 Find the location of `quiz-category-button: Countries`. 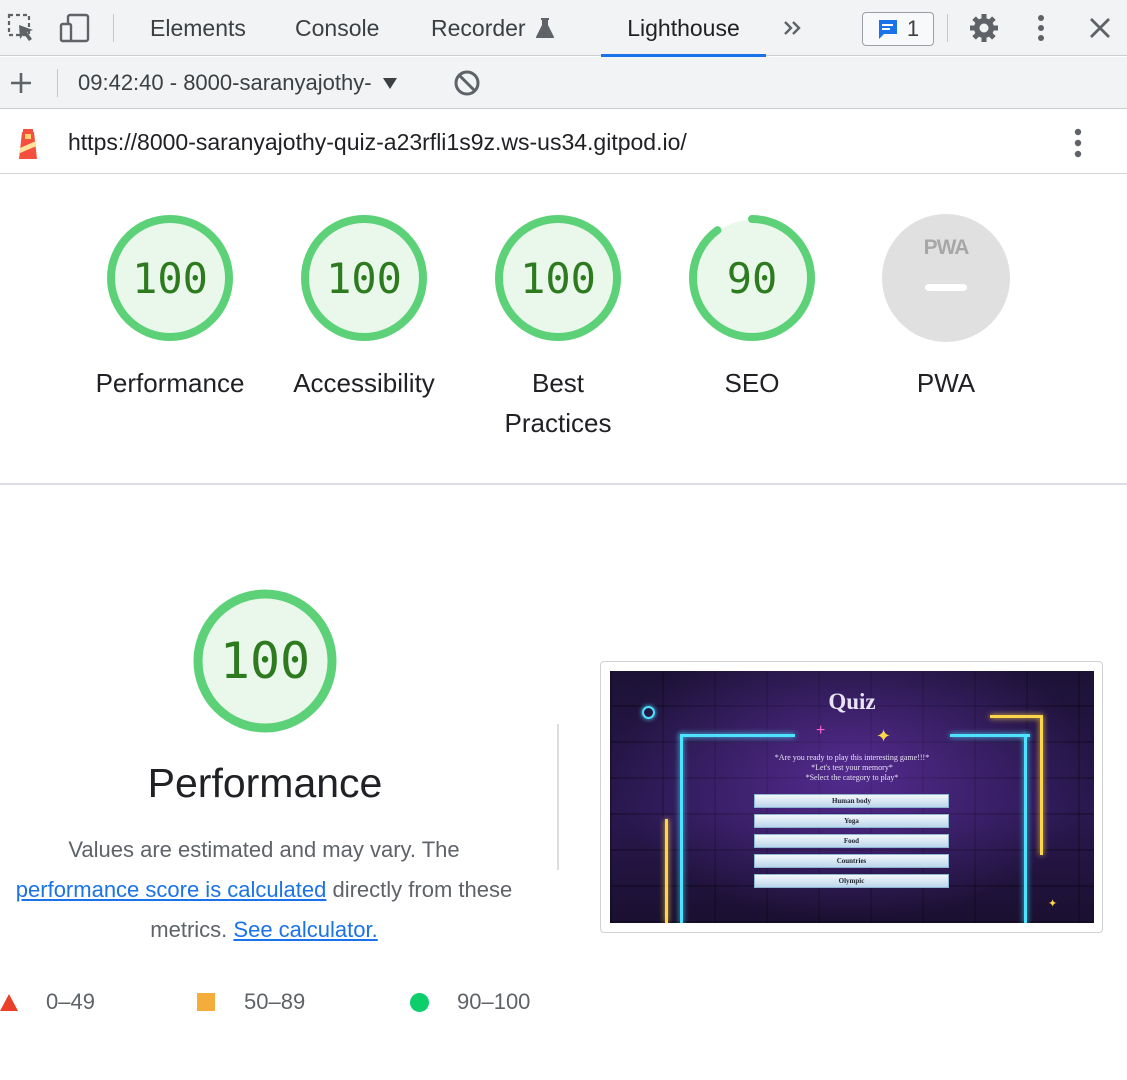

quiz-category-button: Countries is located at coordinates (851, 861).